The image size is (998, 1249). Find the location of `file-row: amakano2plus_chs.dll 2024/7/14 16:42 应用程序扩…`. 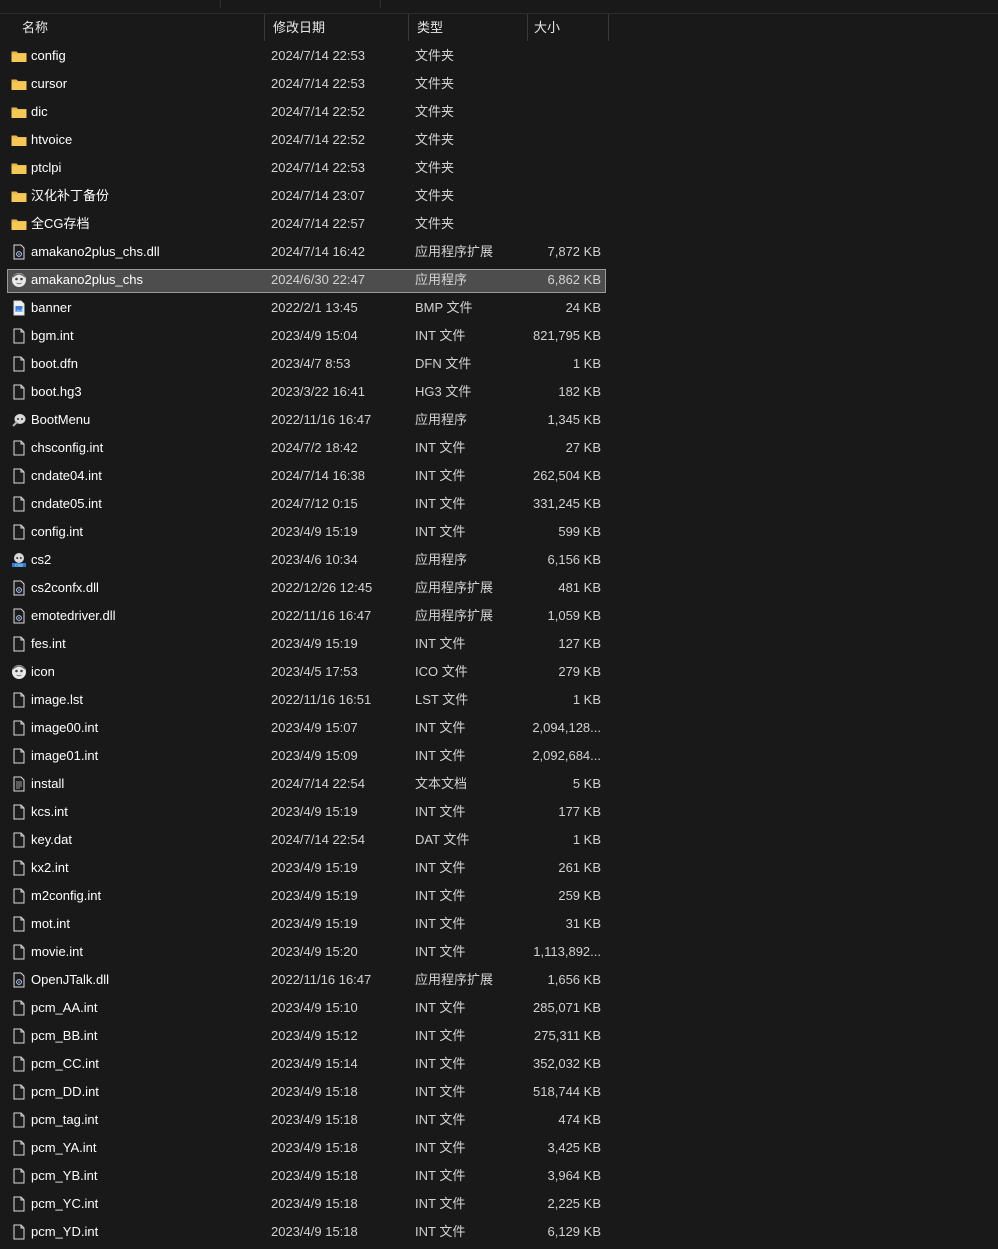

file-row: amakano2plus_chs.dll 2024/7/14 16:42 应用程序扩… is located at coordinates (499, 255).